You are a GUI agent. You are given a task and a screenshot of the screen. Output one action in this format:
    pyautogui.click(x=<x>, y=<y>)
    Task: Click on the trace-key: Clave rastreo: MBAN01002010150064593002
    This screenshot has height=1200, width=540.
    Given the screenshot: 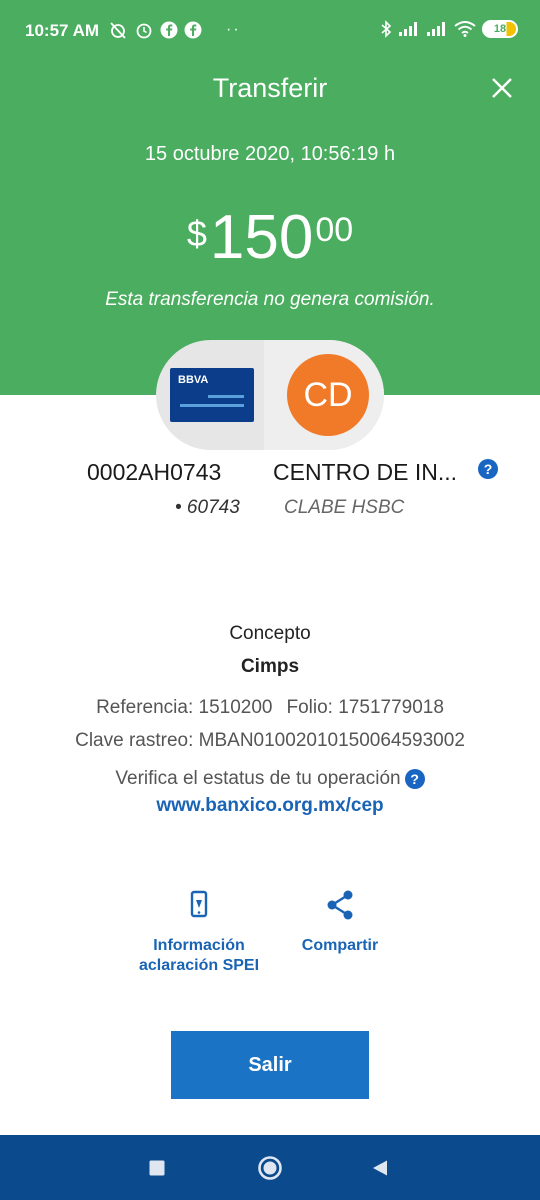 What is the action you would take?
    pyautogui.click(x=270, y=740)
    